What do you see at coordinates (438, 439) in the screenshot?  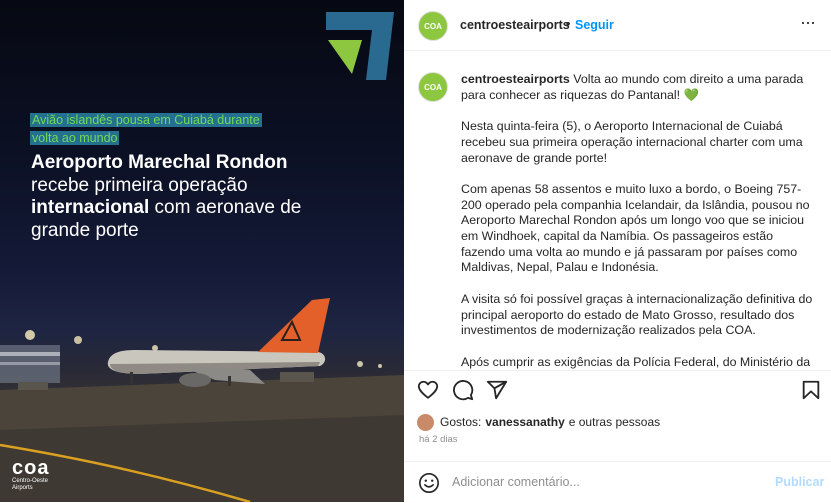 I see `post-timestamp: há 2 dias` at bounding box center [438, 439].